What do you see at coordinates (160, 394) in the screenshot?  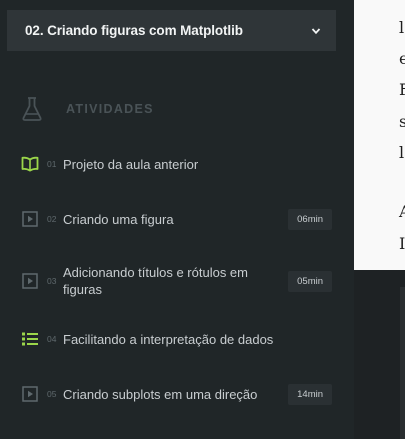 I see `lesson-title: Criando subplots em uma direção` at bounding box center [160, 394].